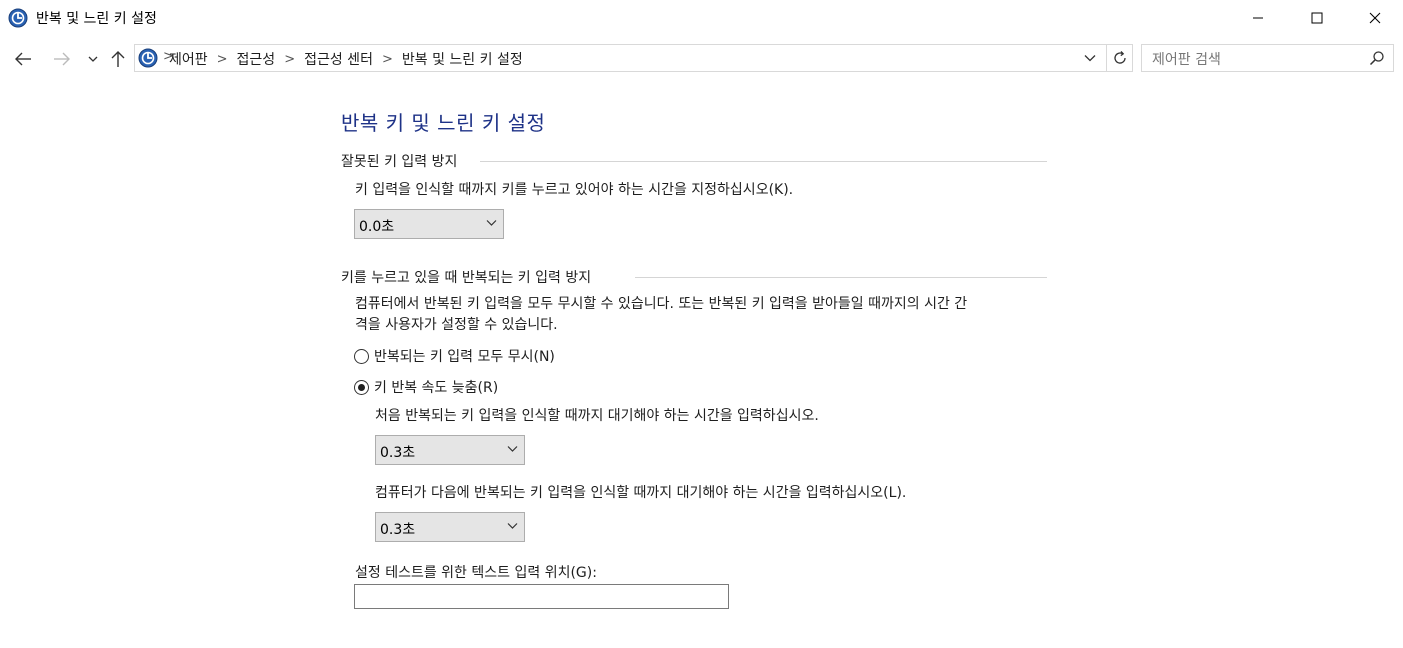  Describe the element at coordinates (256, 59) in the screenshot. I see `breadcrumb-accessibility: 접근성` at that location.